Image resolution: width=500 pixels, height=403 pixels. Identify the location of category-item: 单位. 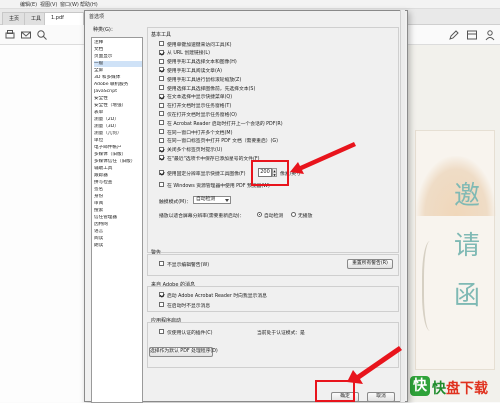
(118, 141).